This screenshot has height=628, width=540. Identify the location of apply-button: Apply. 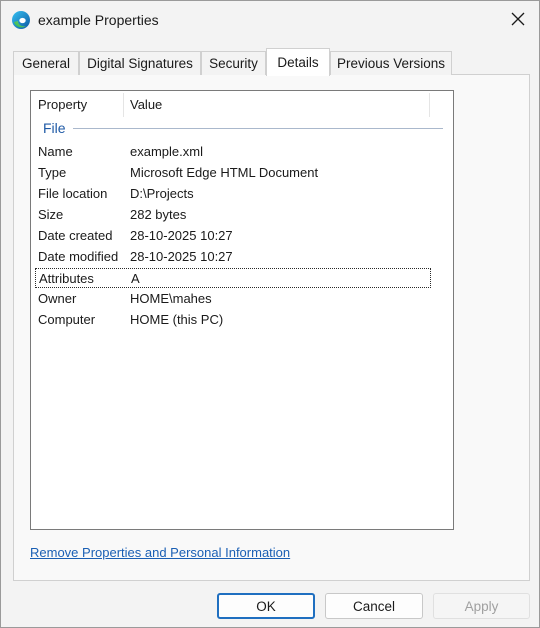
(481, 606).